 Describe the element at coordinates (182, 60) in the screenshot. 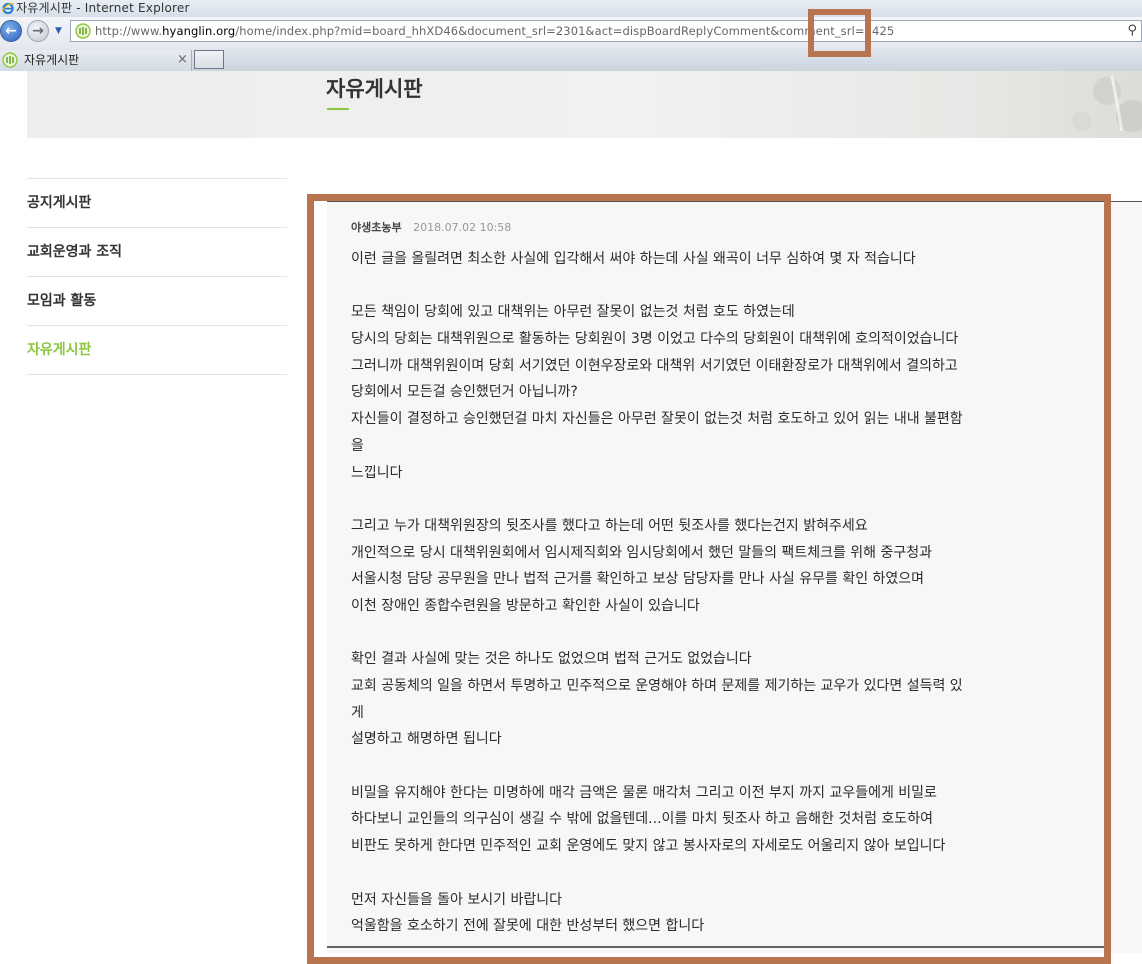

I see `close-tab-icon: ×` at that location.